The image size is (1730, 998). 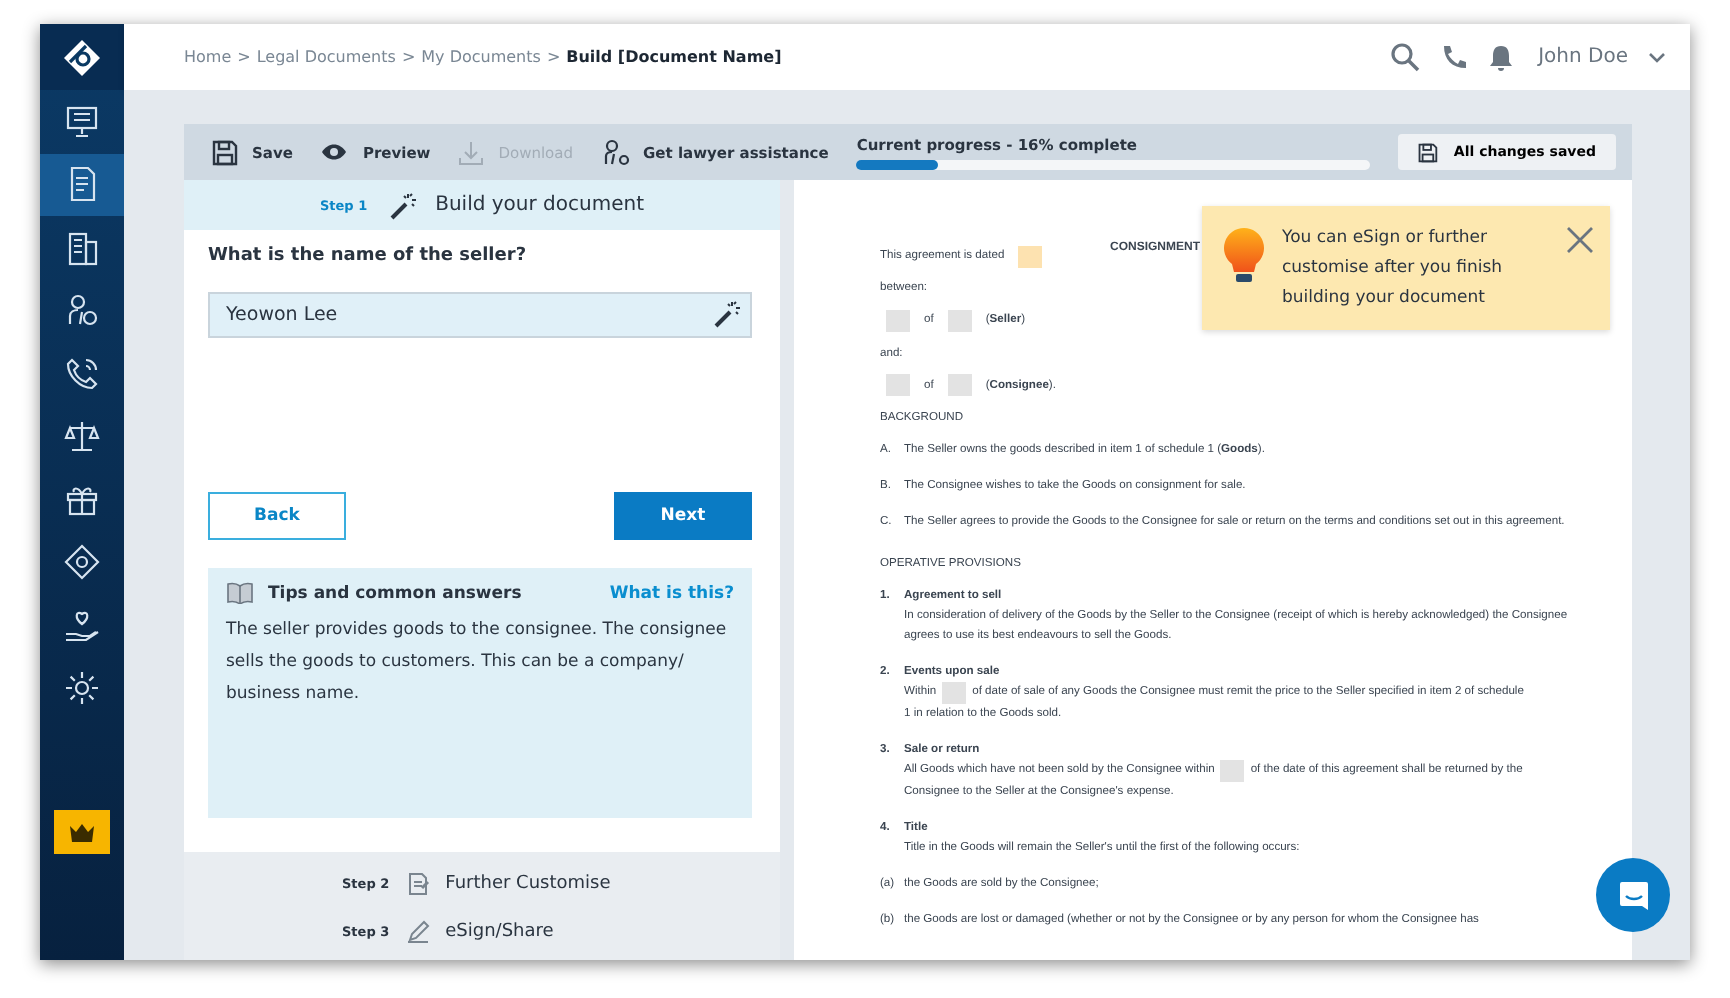 I want to click on premium-button, so click(x=82, y=832).